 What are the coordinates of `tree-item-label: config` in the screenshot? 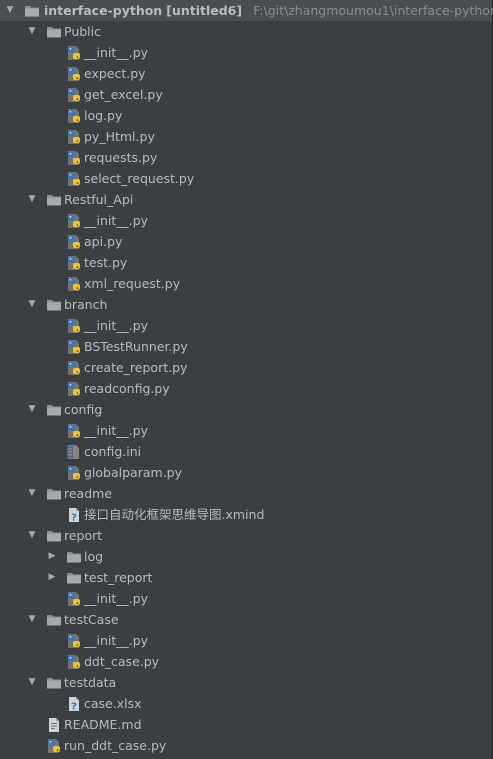 It's located at (83, 409).